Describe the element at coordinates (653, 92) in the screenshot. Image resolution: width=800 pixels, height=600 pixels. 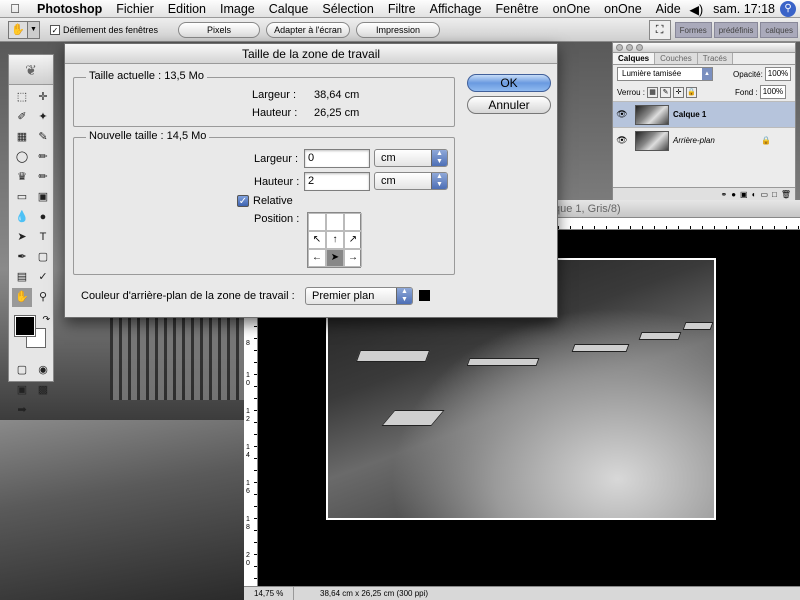
I see `lock-transparency-icon: ▦` at that location.